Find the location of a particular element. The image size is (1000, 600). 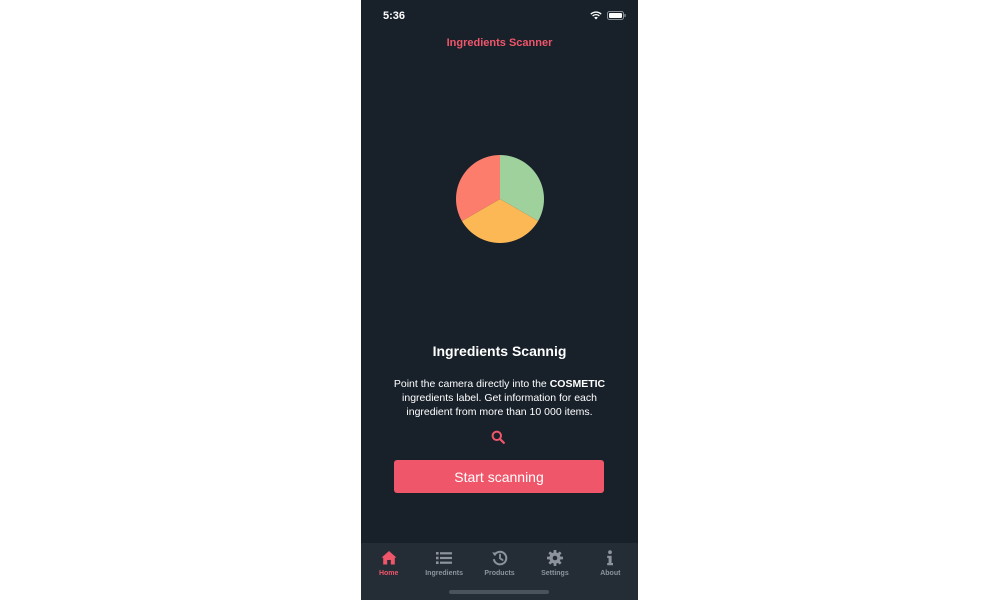

home-indicator is located at coordinates (499, 592).